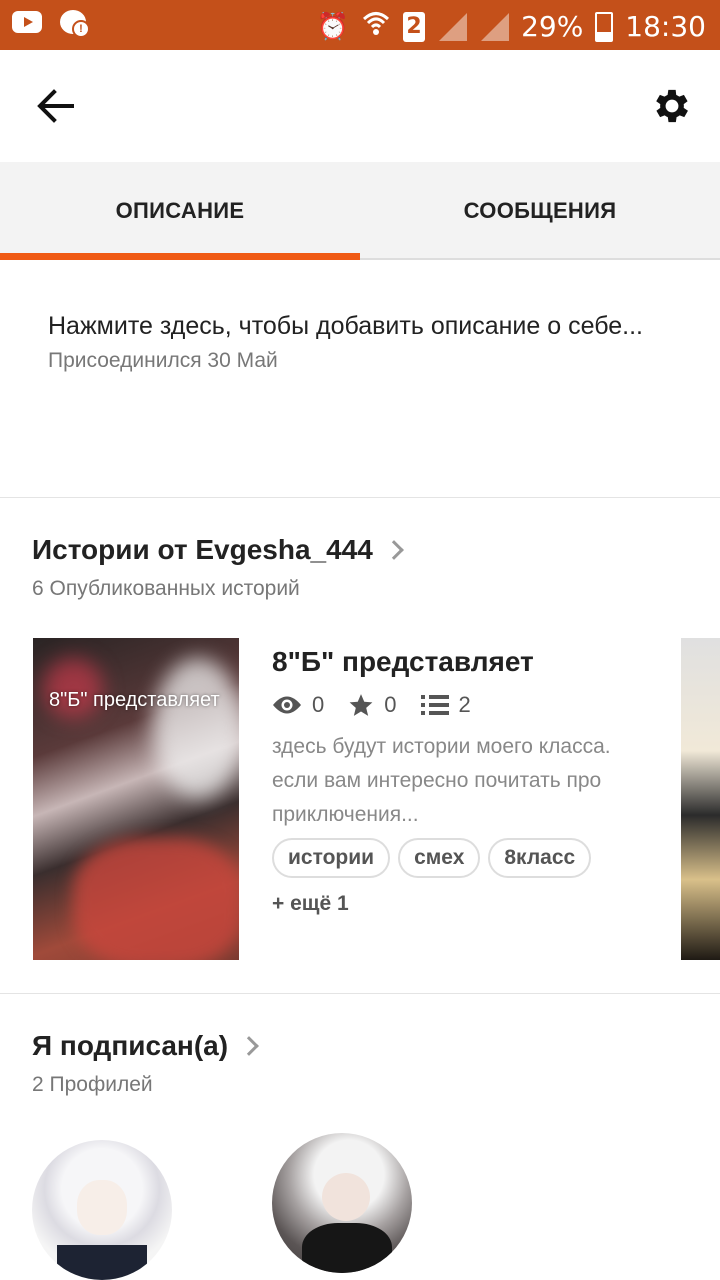  I want to click on tag: истории, so click(331, 858).